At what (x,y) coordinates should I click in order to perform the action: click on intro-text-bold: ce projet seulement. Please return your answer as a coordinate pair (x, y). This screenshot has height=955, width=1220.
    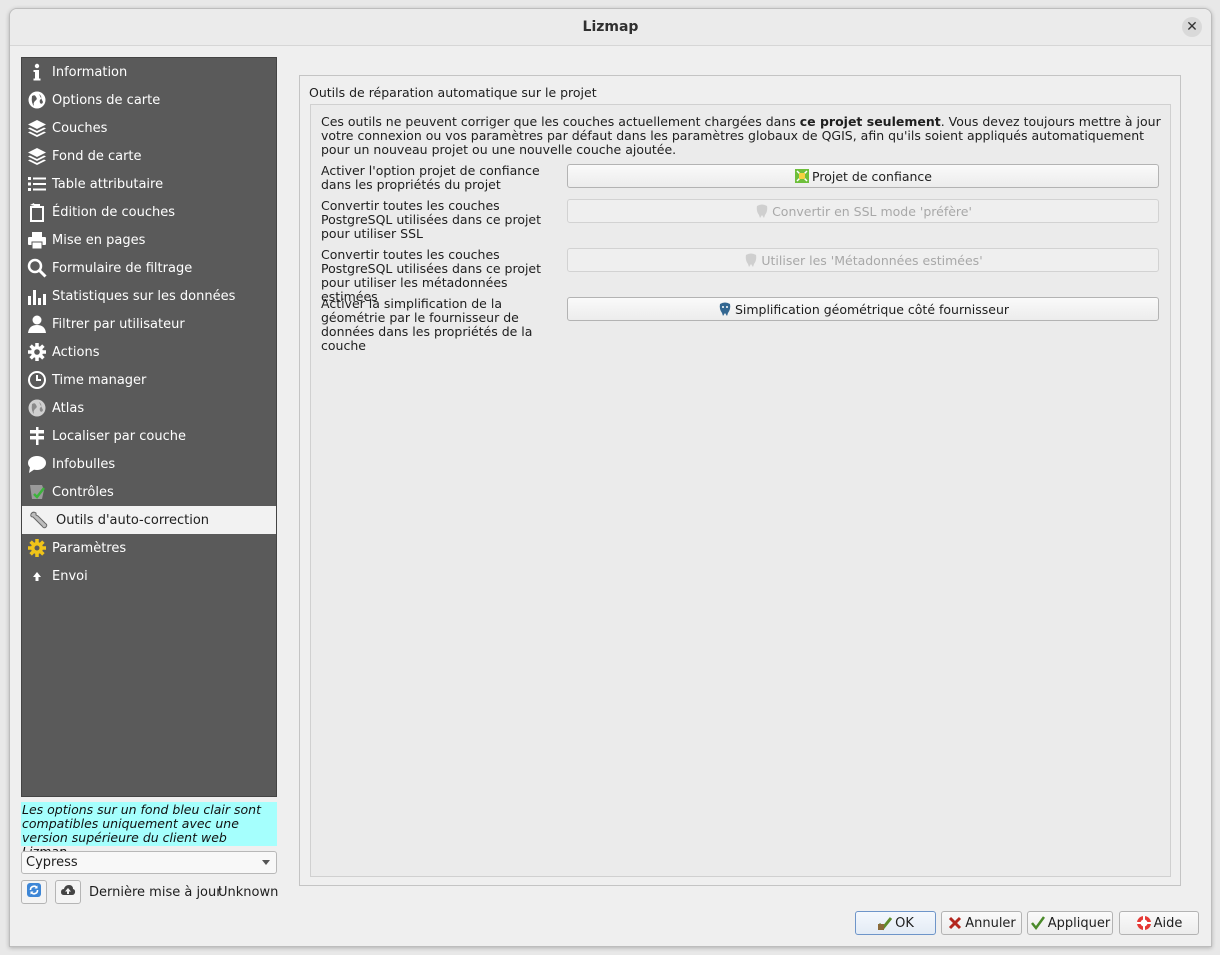
    Looking at the image, I should click on (870, 121).